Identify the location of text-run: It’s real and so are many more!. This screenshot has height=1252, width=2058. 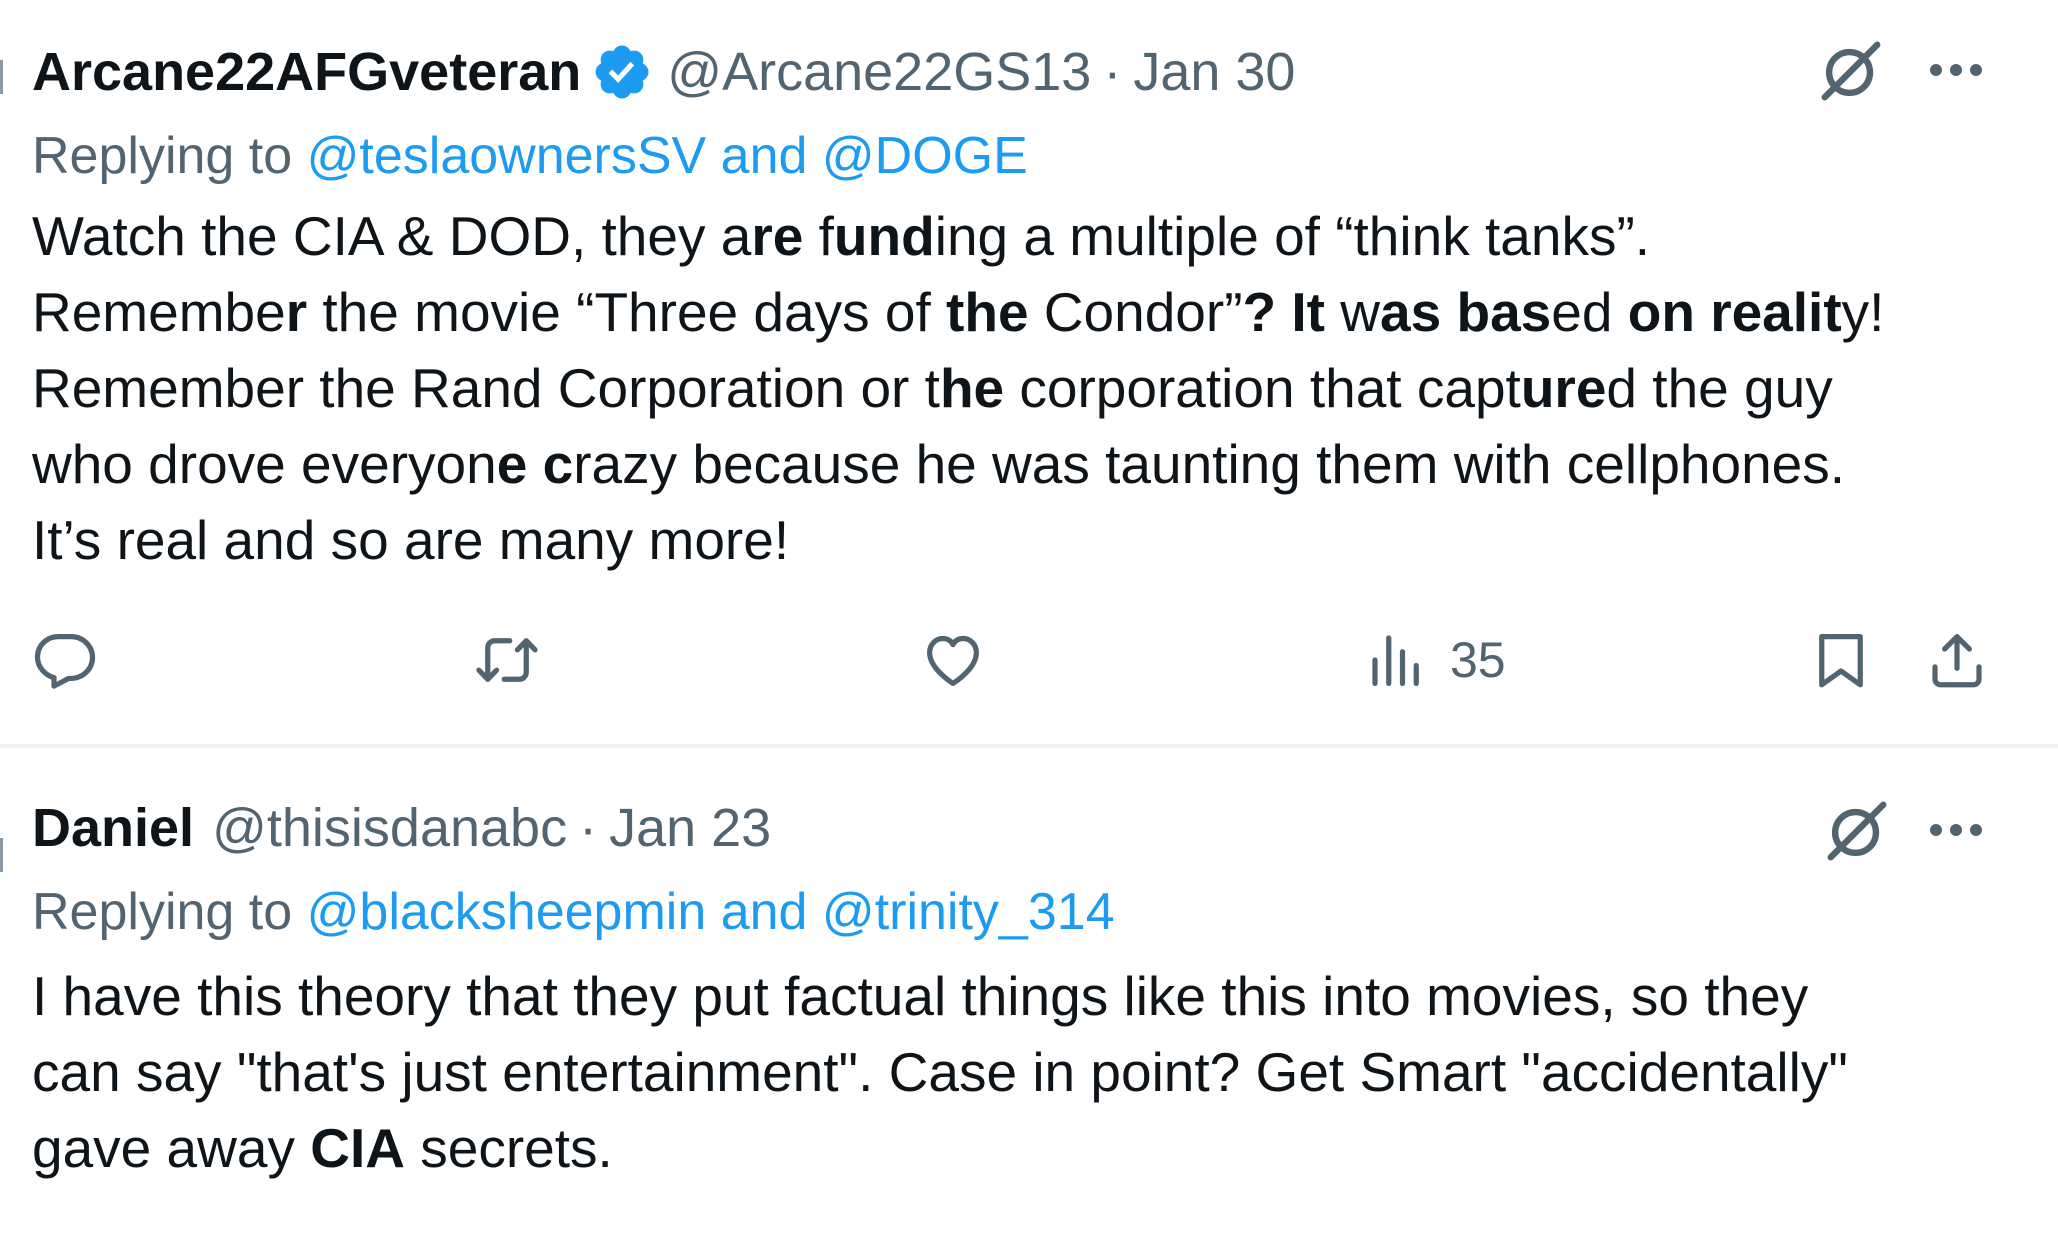
(411, 540).